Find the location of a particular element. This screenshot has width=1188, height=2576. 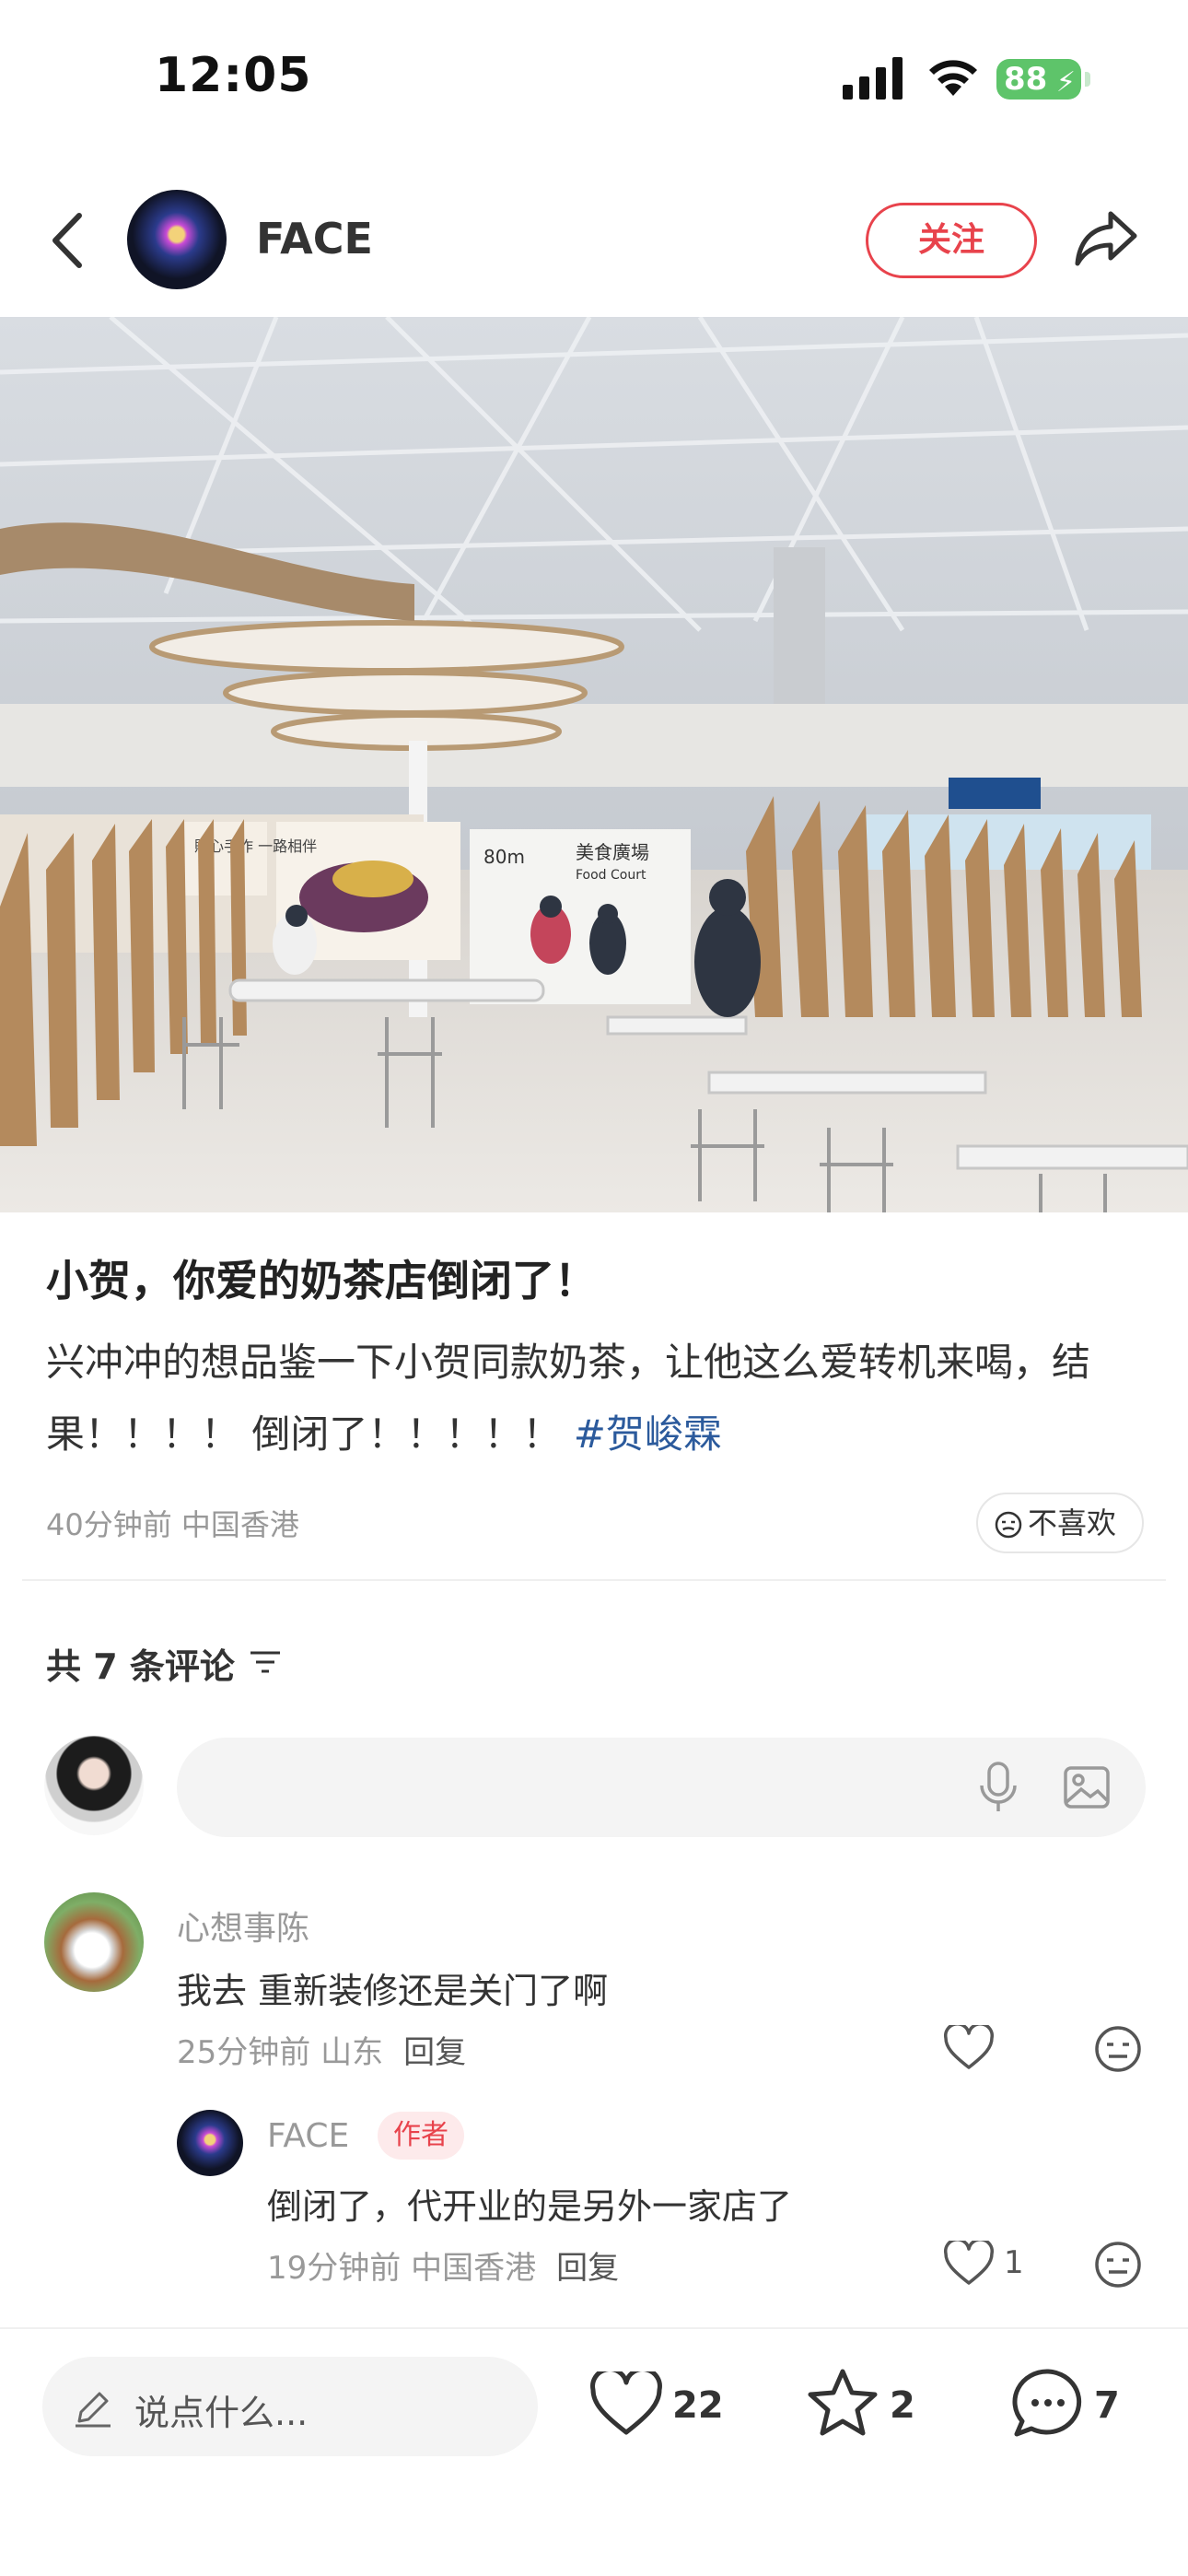

sort-icon is located at coordinates (265, 1662).